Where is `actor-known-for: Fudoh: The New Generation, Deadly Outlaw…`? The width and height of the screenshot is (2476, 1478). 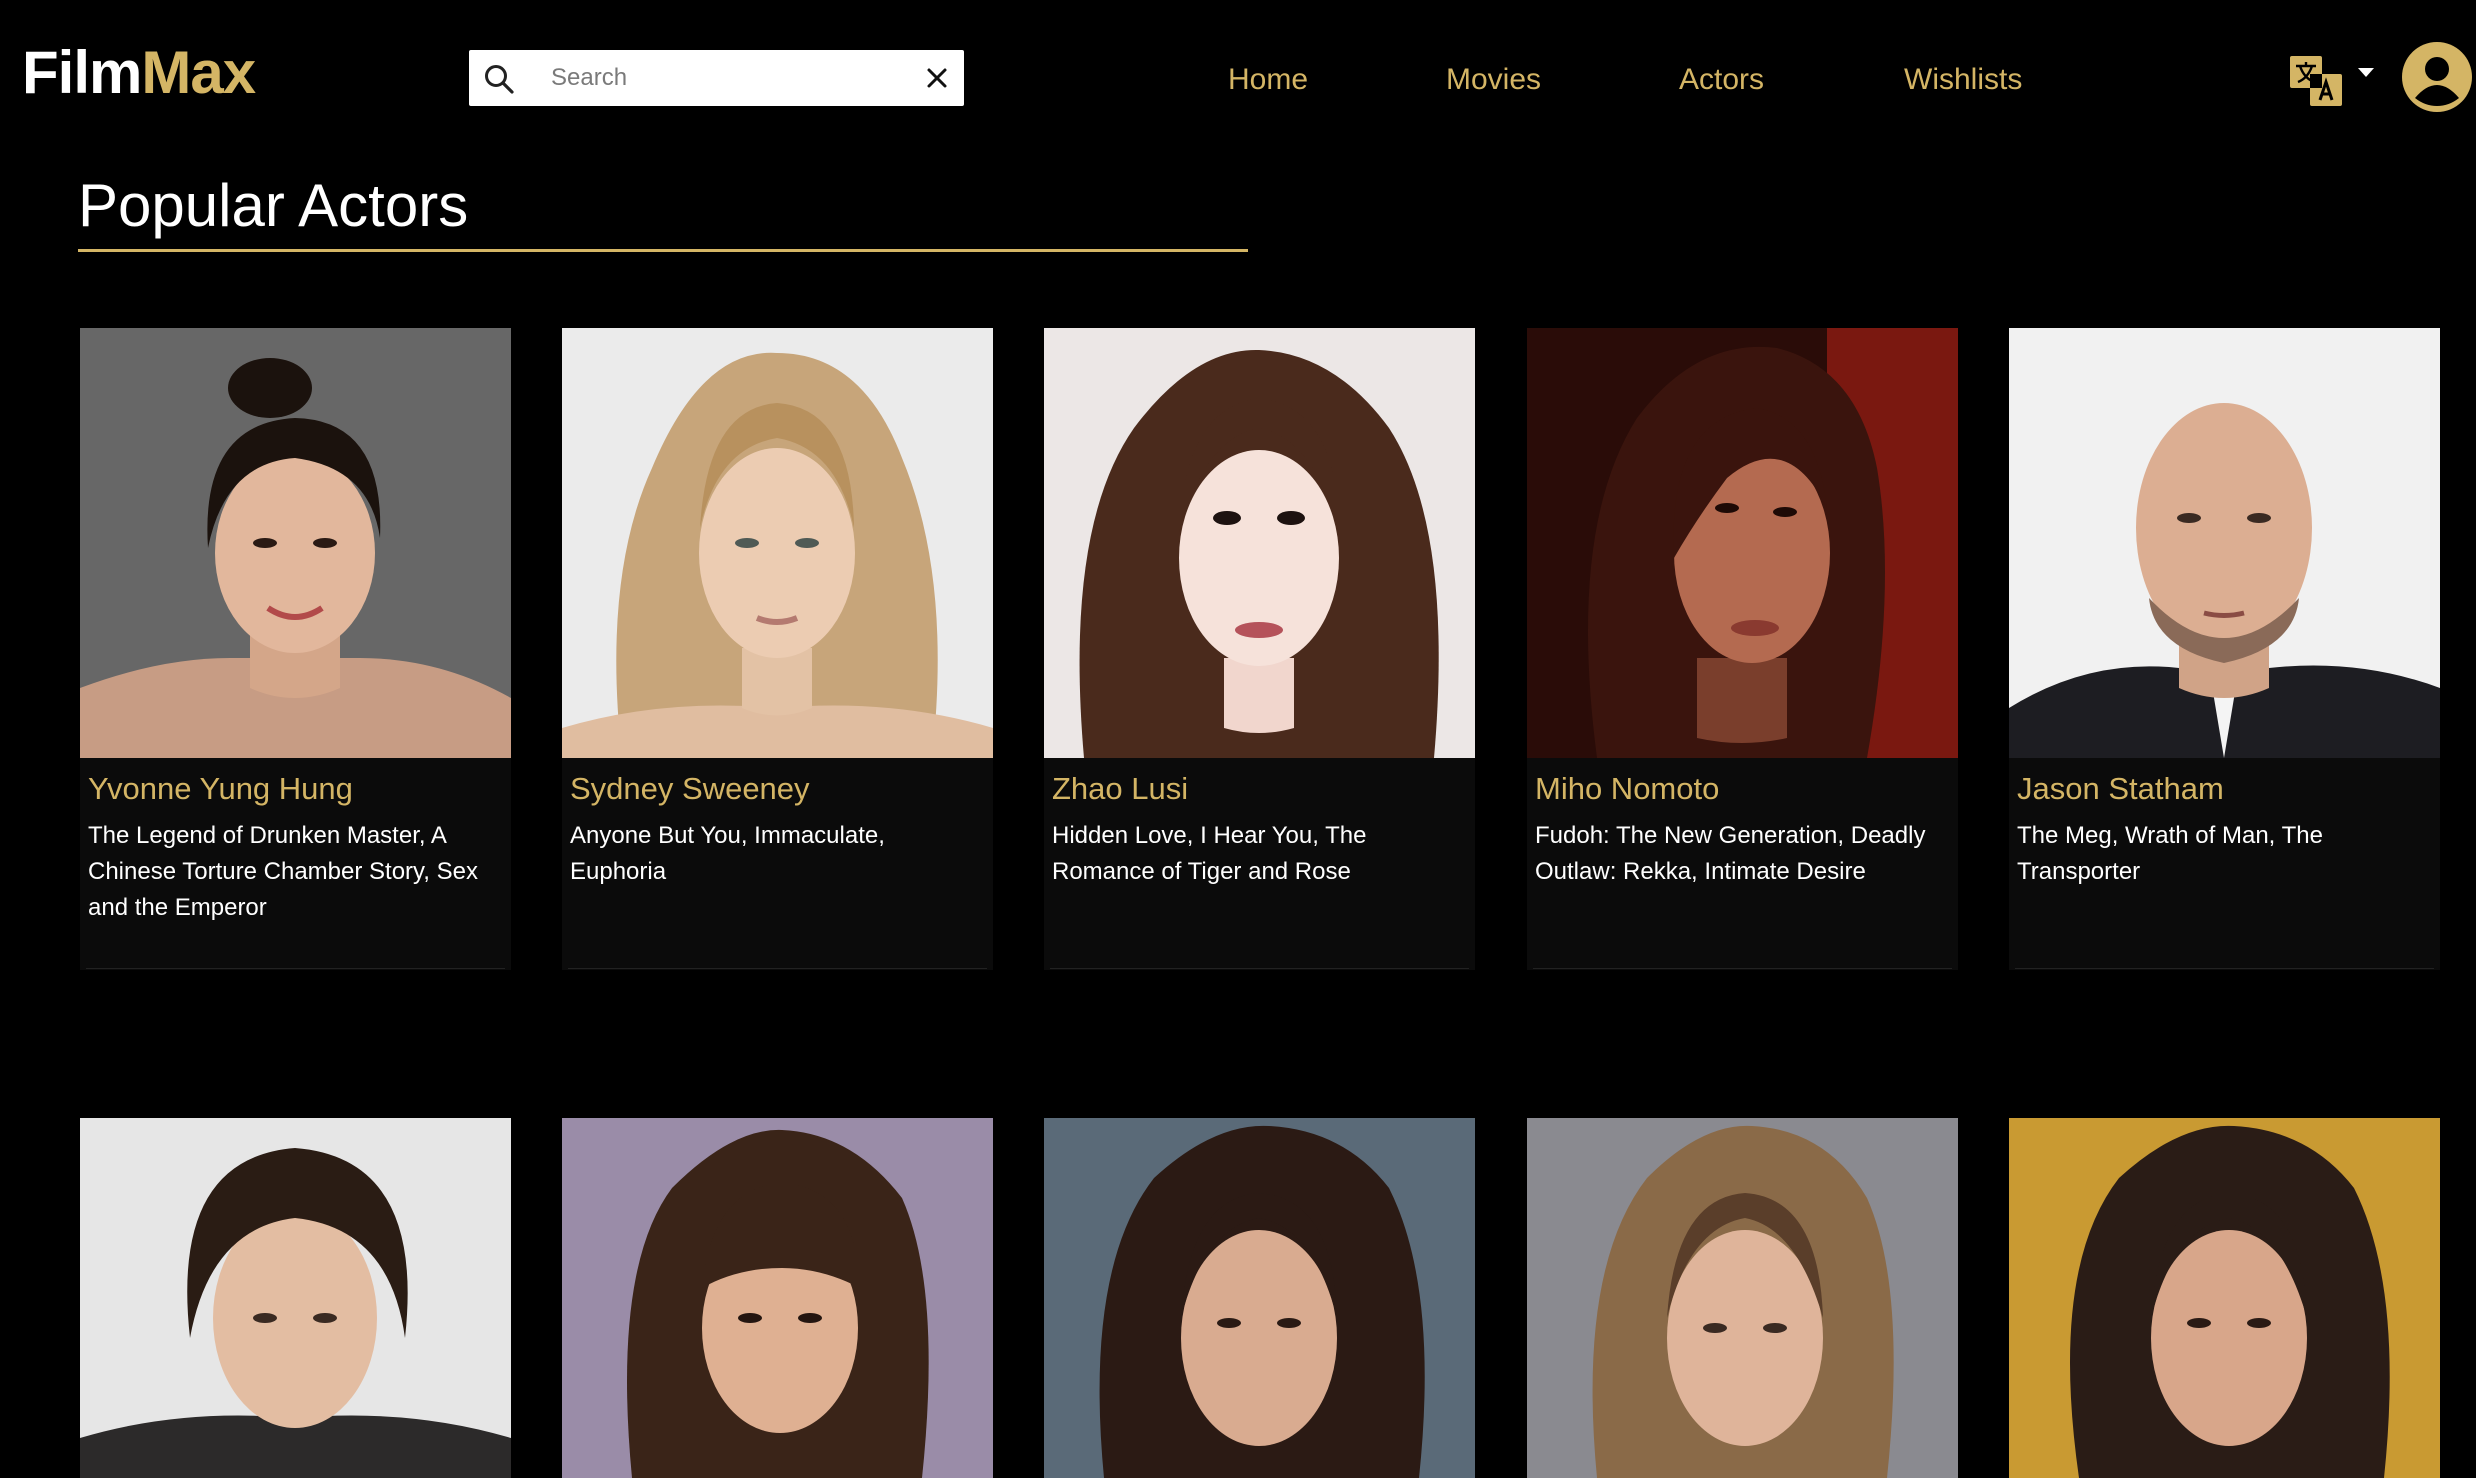 actor-known-for: Fudoh: The New Generation, Deadly Outlaw… is located at coordinates (1730, 853).